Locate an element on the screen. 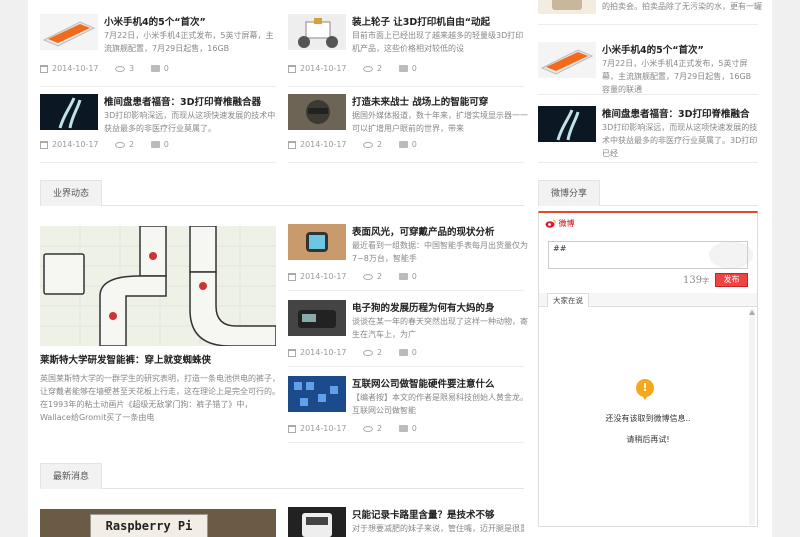 This screenshot has width=800, height=537. tab-industry: 业界动态 is located at coordinates (71, 193).